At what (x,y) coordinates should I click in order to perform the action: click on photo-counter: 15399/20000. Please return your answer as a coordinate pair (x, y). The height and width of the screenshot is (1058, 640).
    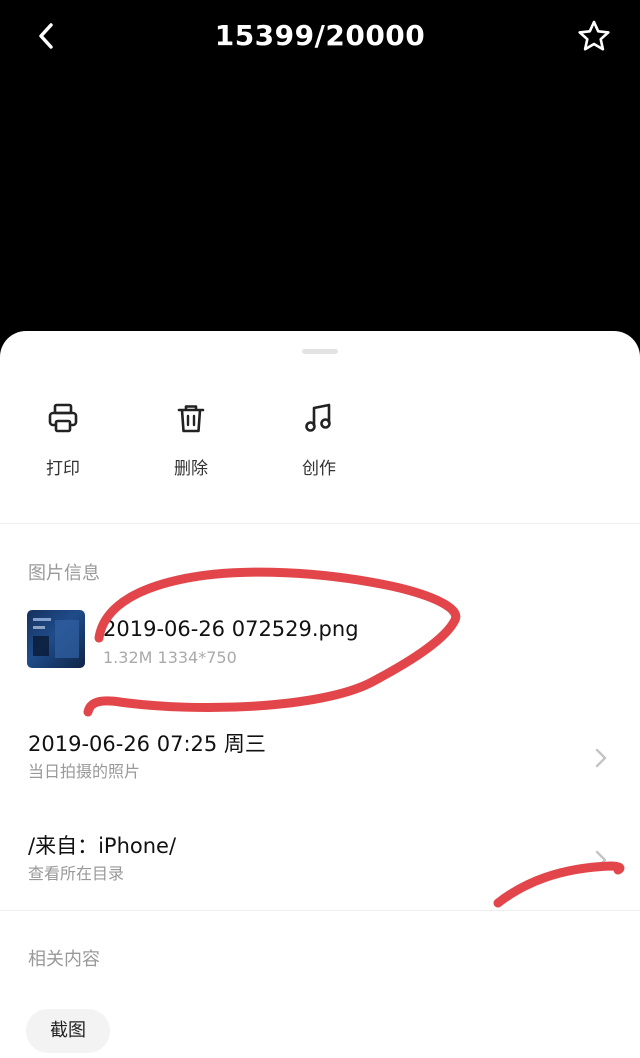
    Looking at the image, I should click on (320, 35).